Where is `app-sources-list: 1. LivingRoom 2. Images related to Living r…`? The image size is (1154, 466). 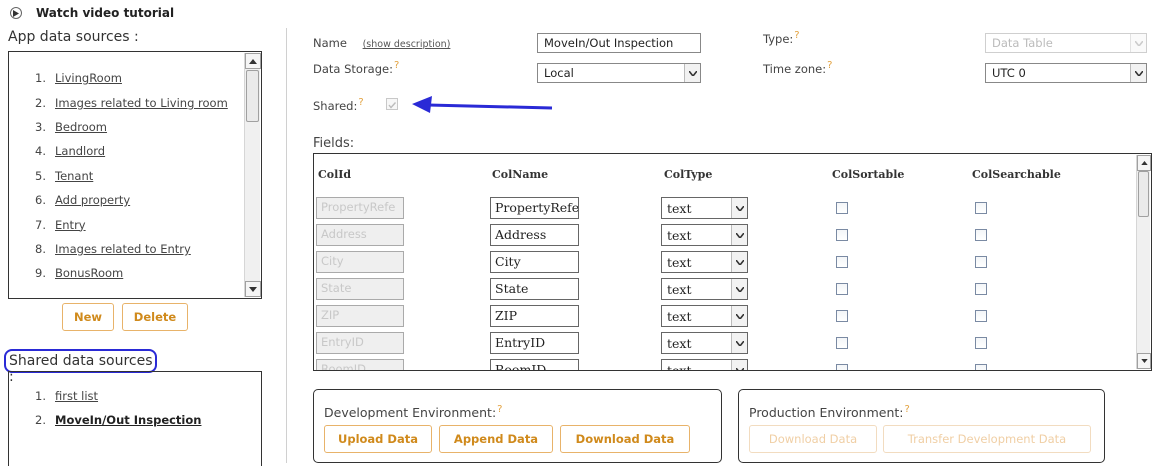 app-sources-list: 1. LivingRoom 2. Images related to Living r… is located at coordinates (135, 175).